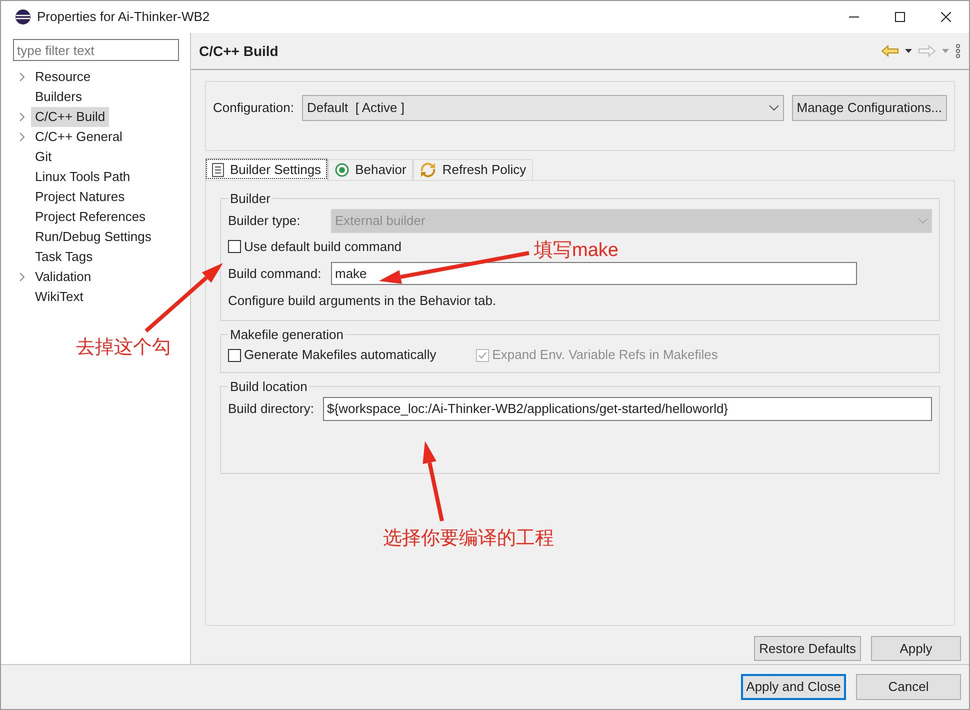 The height and width of the screenshot is (710, 970). What do you see at coordinates (323, 247) in the screenshot?
I see `checkbox-label: Use default build command` at bounding box center [323, 247].